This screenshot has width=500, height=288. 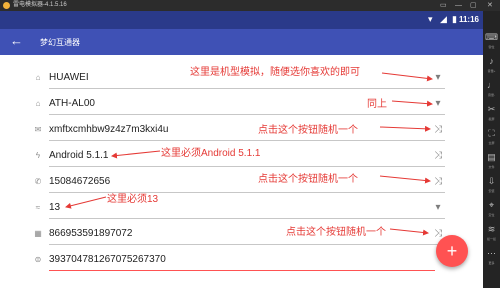 What do you see at coordinates (491, 37) in the screenshot?
I see `keyboard-icon: ⌨` at bounding box center [491, 37].